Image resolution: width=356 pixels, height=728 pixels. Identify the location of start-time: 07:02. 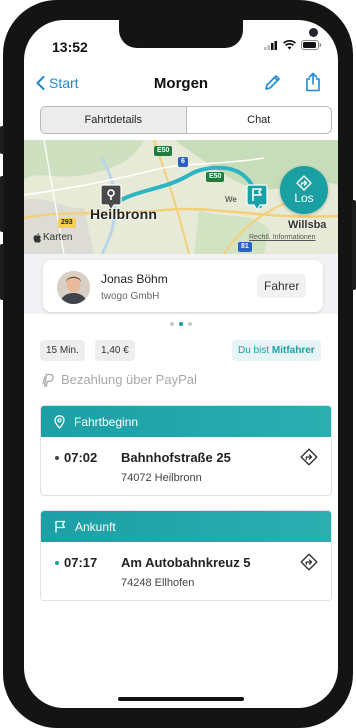
(76, 457).